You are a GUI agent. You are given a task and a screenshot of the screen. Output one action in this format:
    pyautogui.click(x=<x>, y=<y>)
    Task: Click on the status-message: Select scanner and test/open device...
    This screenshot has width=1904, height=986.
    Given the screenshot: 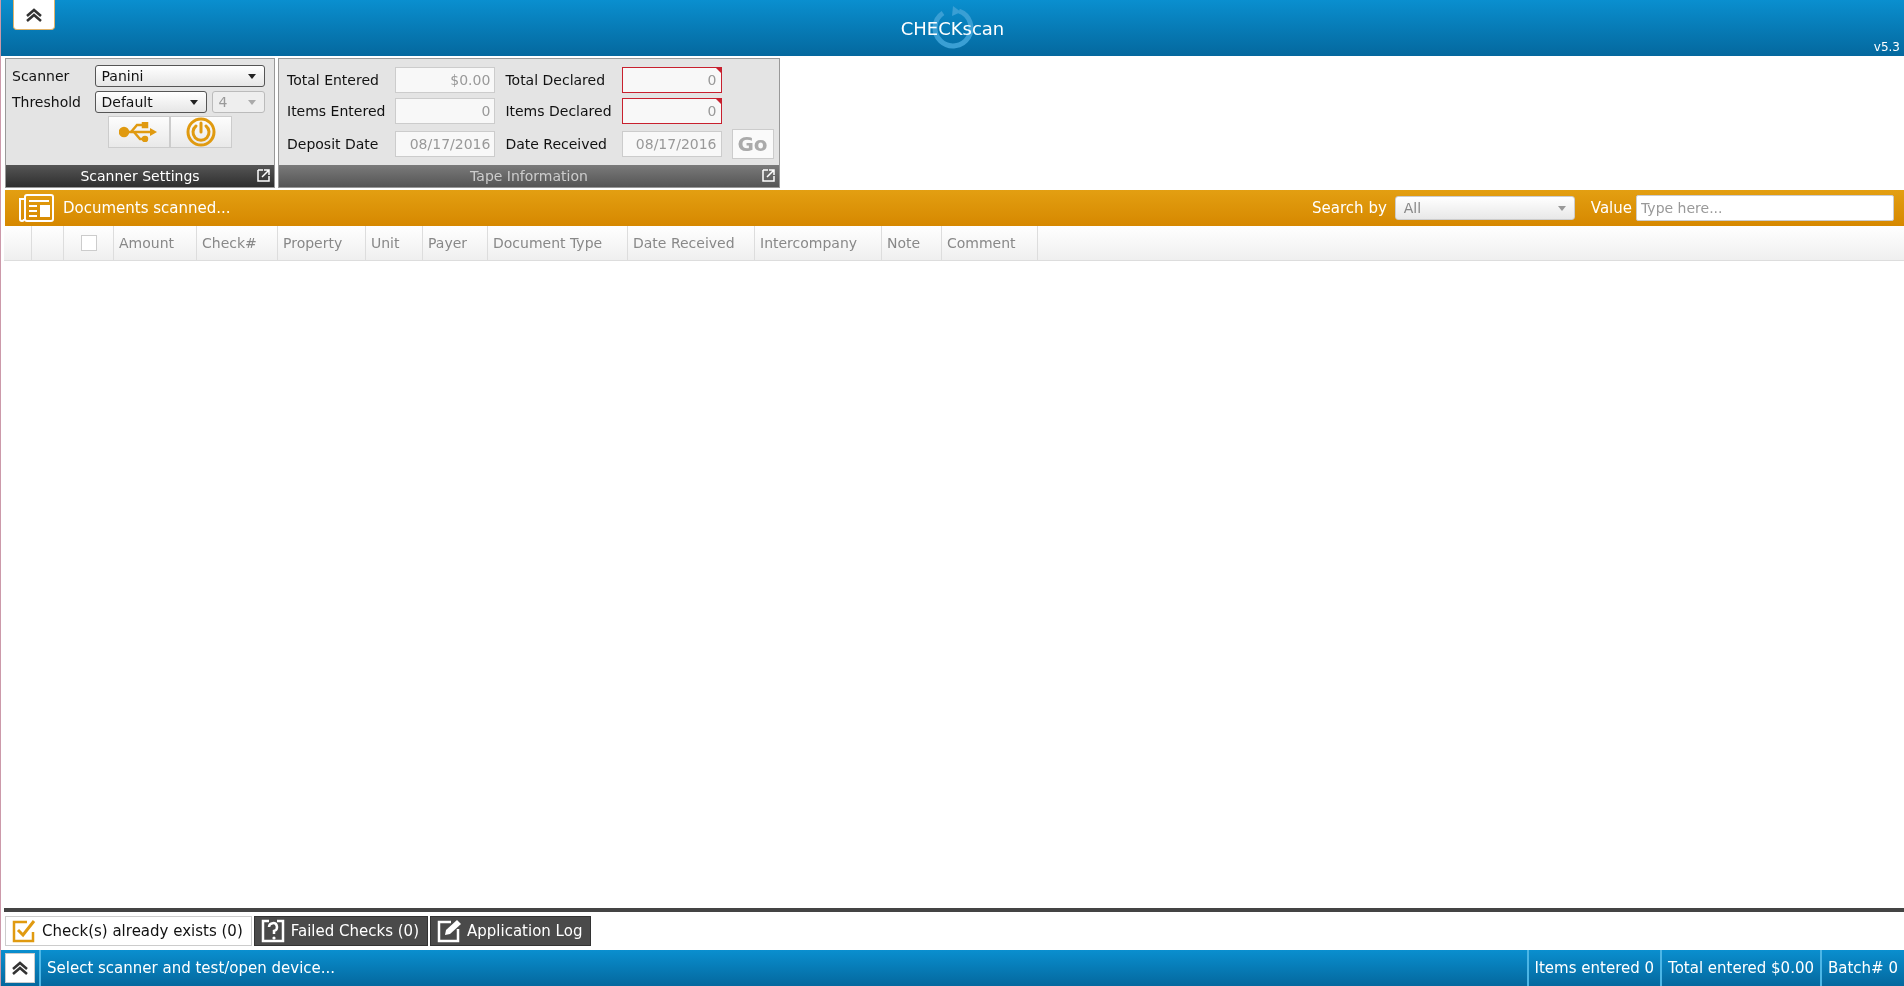 What is the action you would take?
    pyautogui.click(x=191, y=968)
    